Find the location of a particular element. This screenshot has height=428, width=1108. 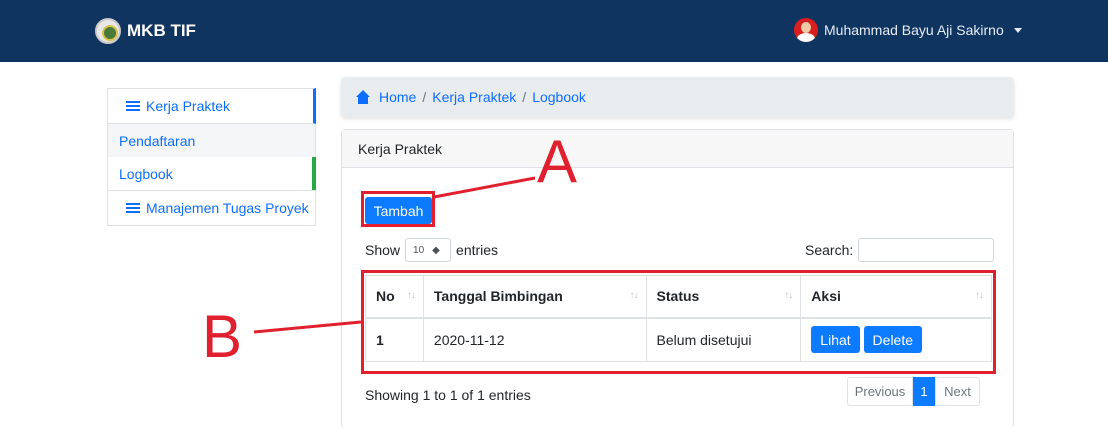

user-avatar is located at coordinates (806, 30).